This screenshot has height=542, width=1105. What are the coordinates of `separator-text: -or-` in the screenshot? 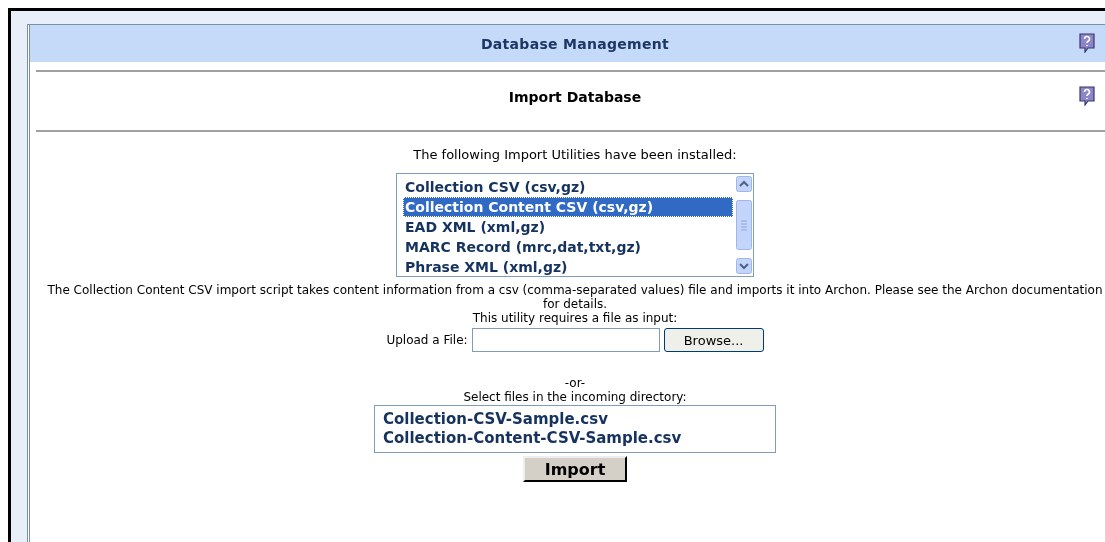 It's located at (575, 383).